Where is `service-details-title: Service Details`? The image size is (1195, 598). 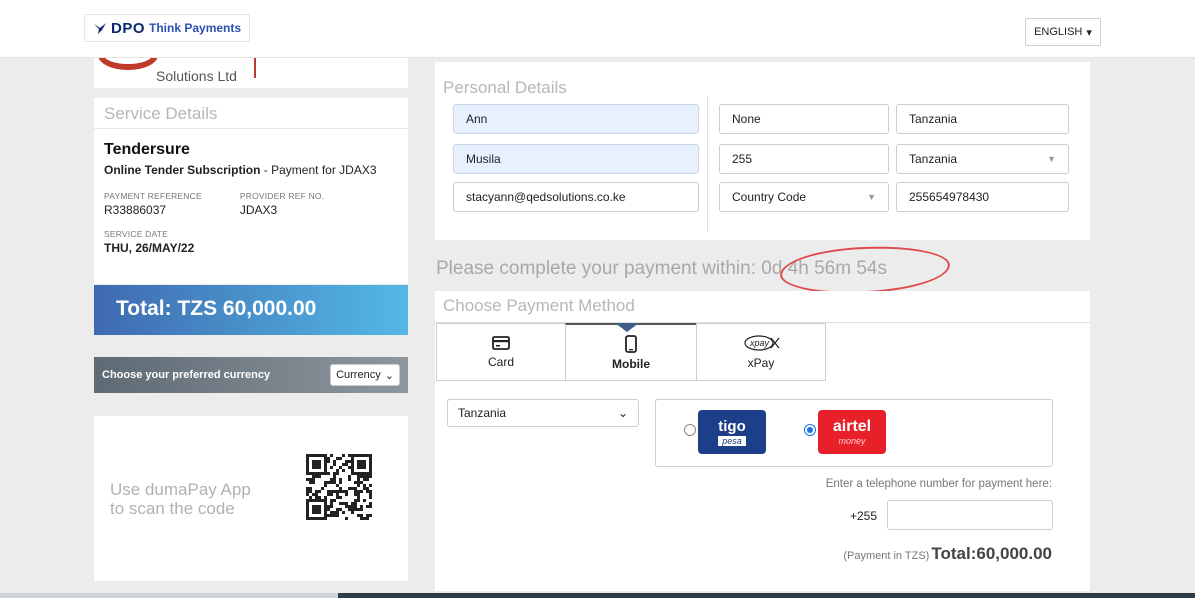 service-details-title: Service Details is located at coordinates (251, 113).